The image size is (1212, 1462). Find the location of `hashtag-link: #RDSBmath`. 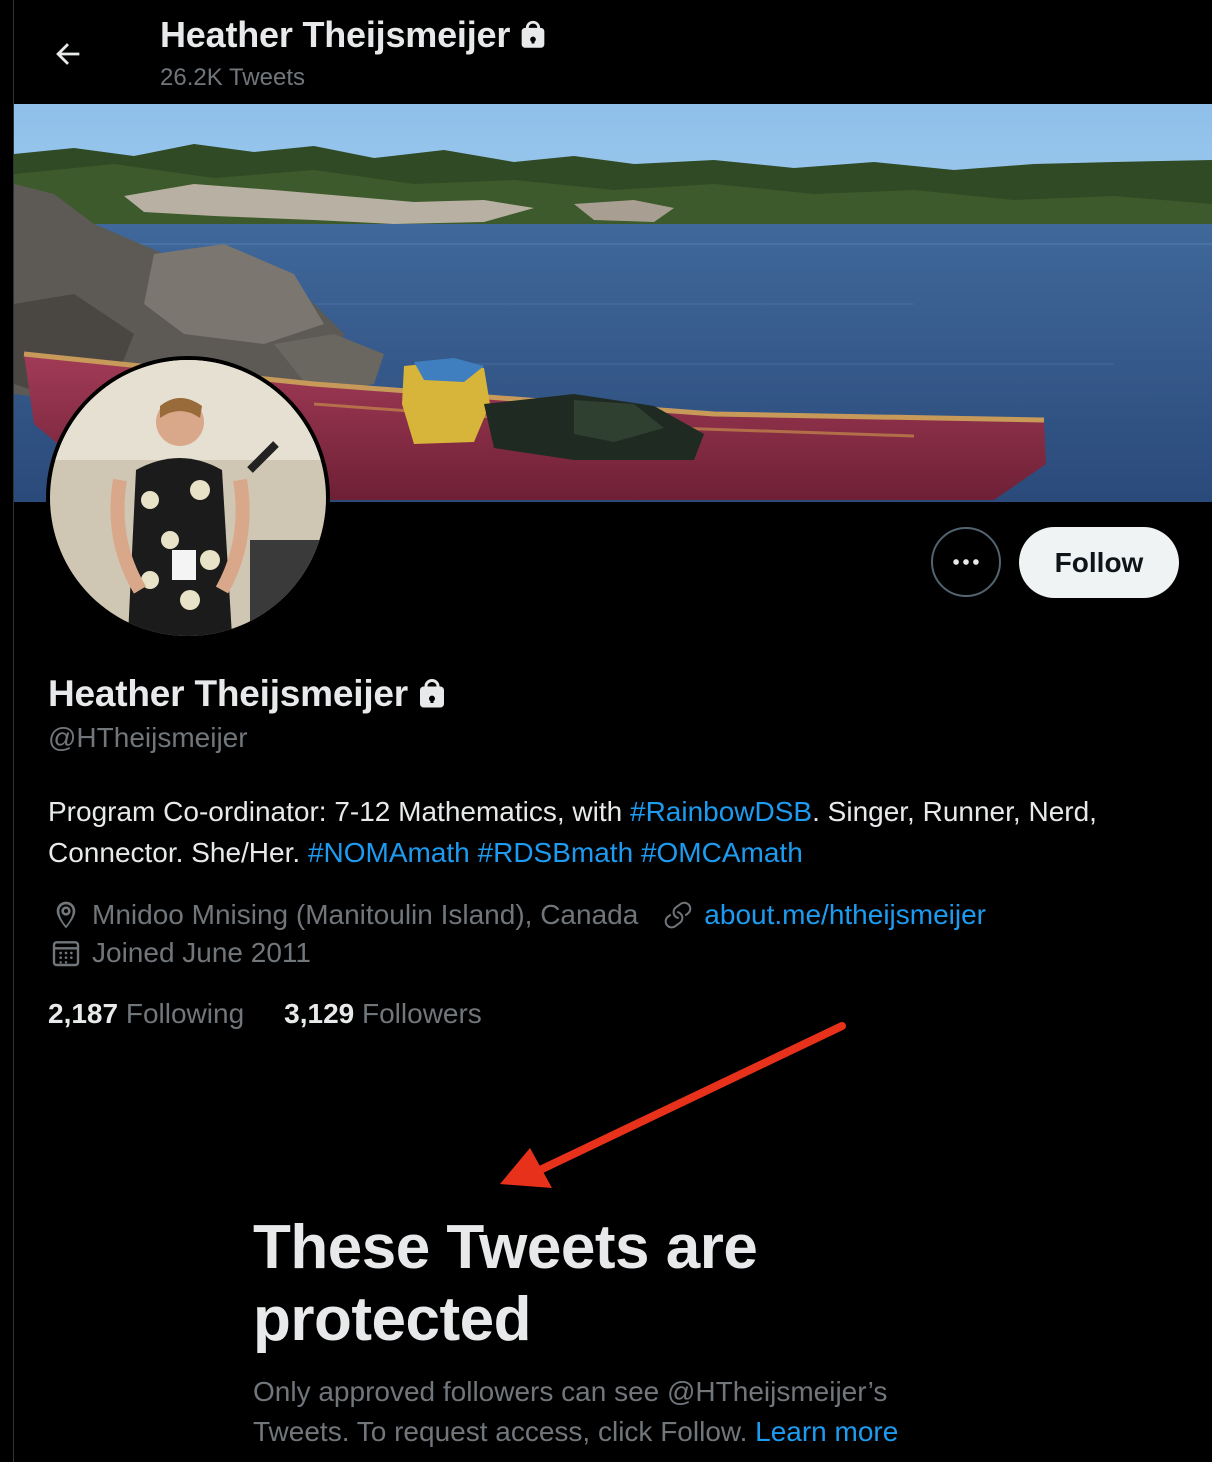

hashtag-link: #RDSBmath is located at coordinates (556, 852).